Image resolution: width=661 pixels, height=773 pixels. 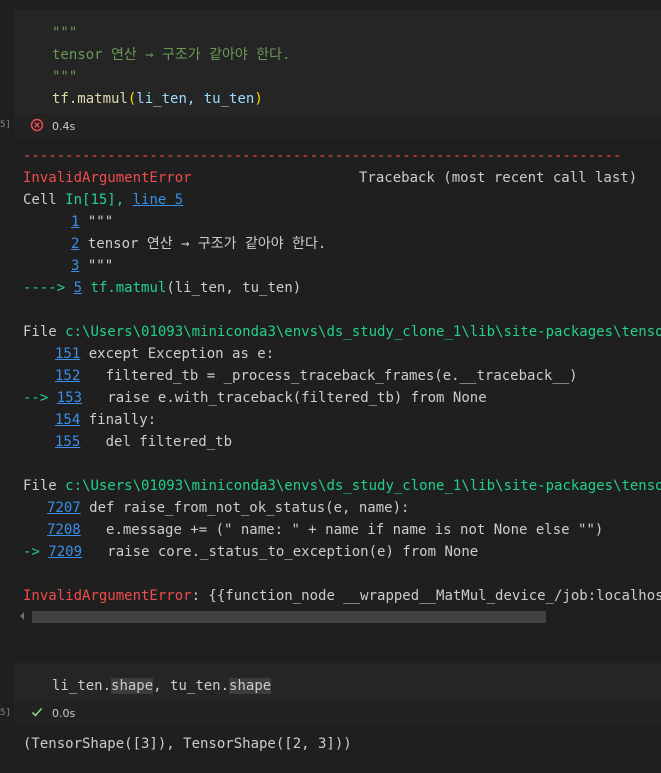 What do you see at coordinates (207, 244) in the screenshot?
I see `line-text: tensor 연산 → 구조가 같아야 한다.` at bounding box center [207, 244].